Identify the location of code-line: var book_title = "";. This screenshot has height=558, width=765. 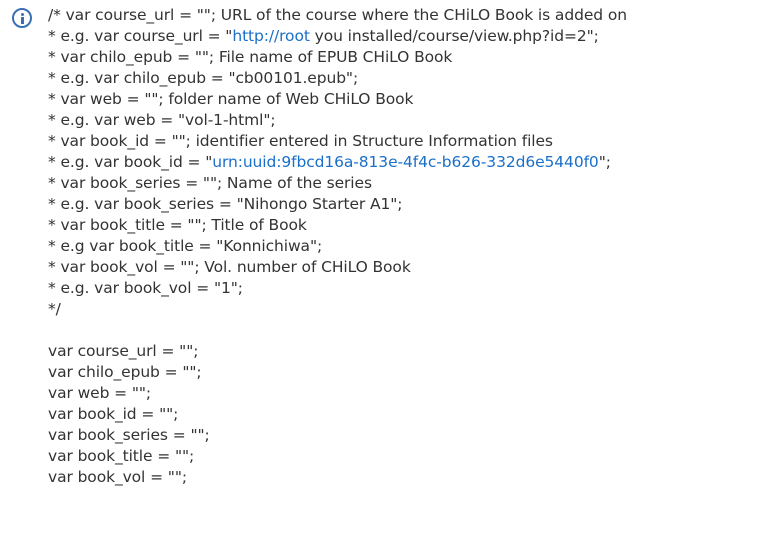
(121, 456).